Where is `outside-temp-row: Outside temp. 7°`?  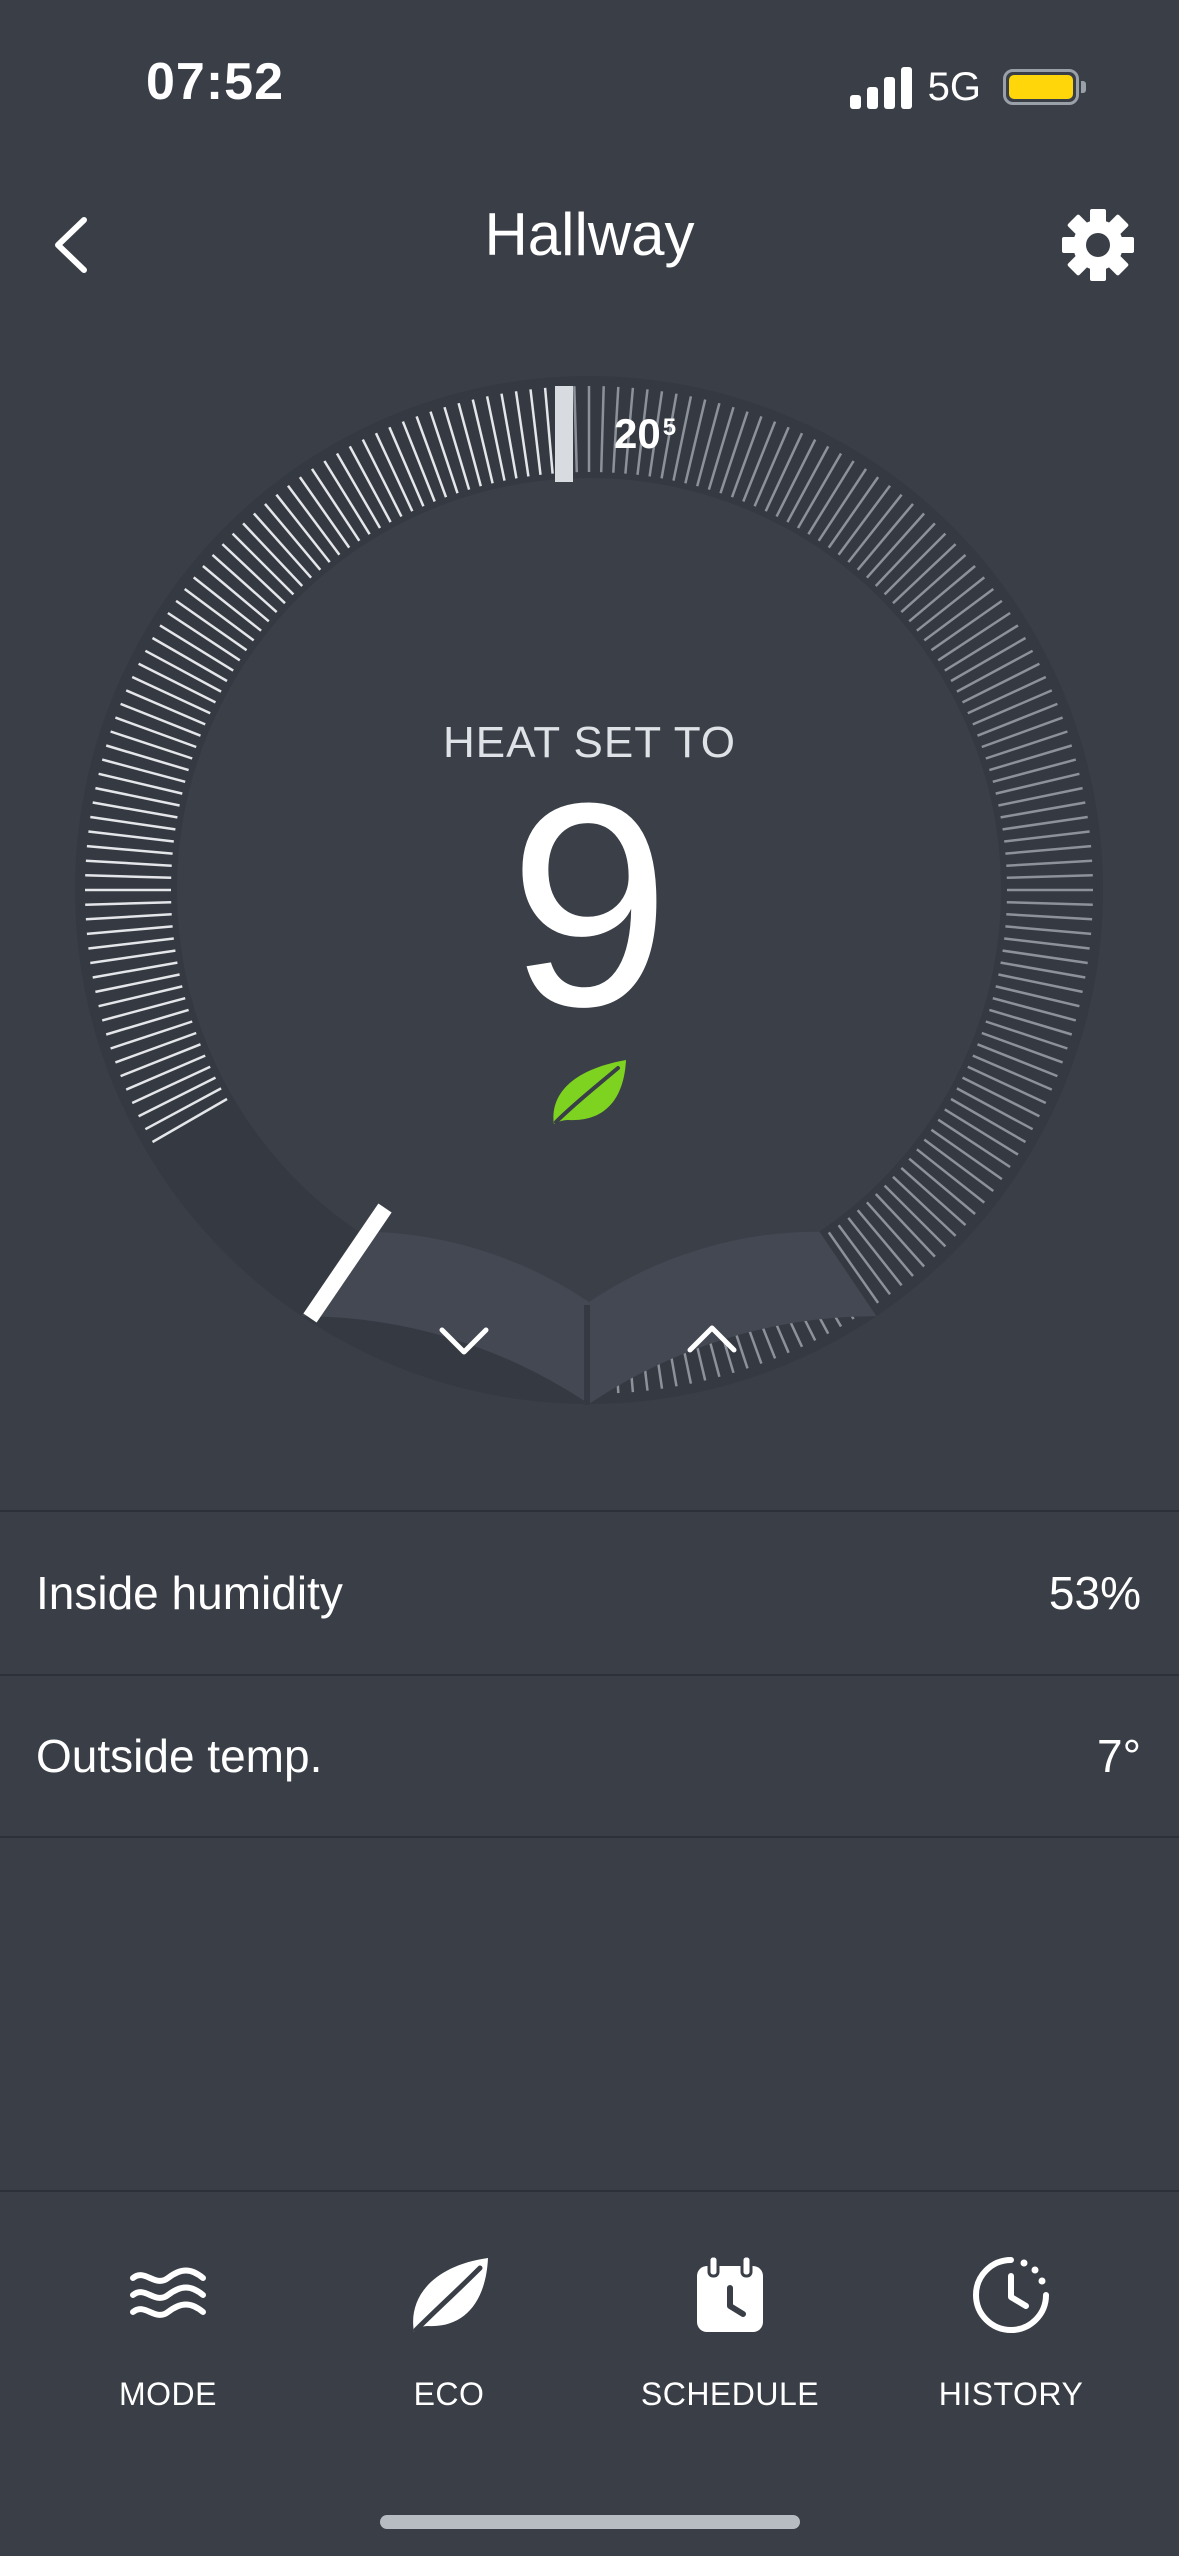 outside-temp-row: Outside temp. 7° is located at coordinates (589, 1756).